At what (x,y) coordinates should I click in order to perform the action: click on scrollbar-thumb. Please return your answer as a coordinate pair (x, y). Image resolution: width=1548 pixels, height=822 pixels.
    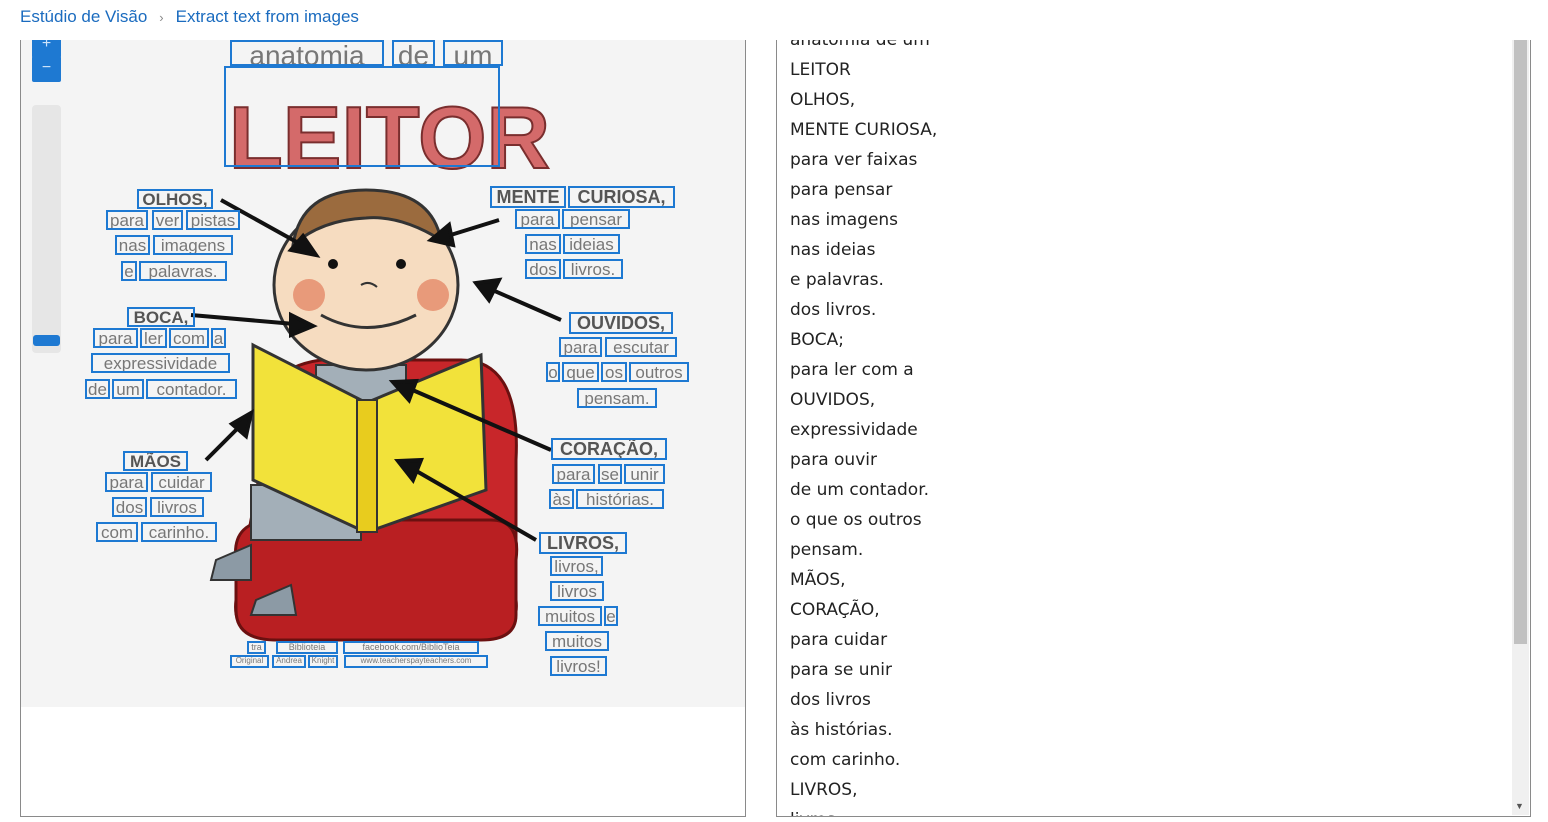
    Looking at the image, I should click on (1520, 342).